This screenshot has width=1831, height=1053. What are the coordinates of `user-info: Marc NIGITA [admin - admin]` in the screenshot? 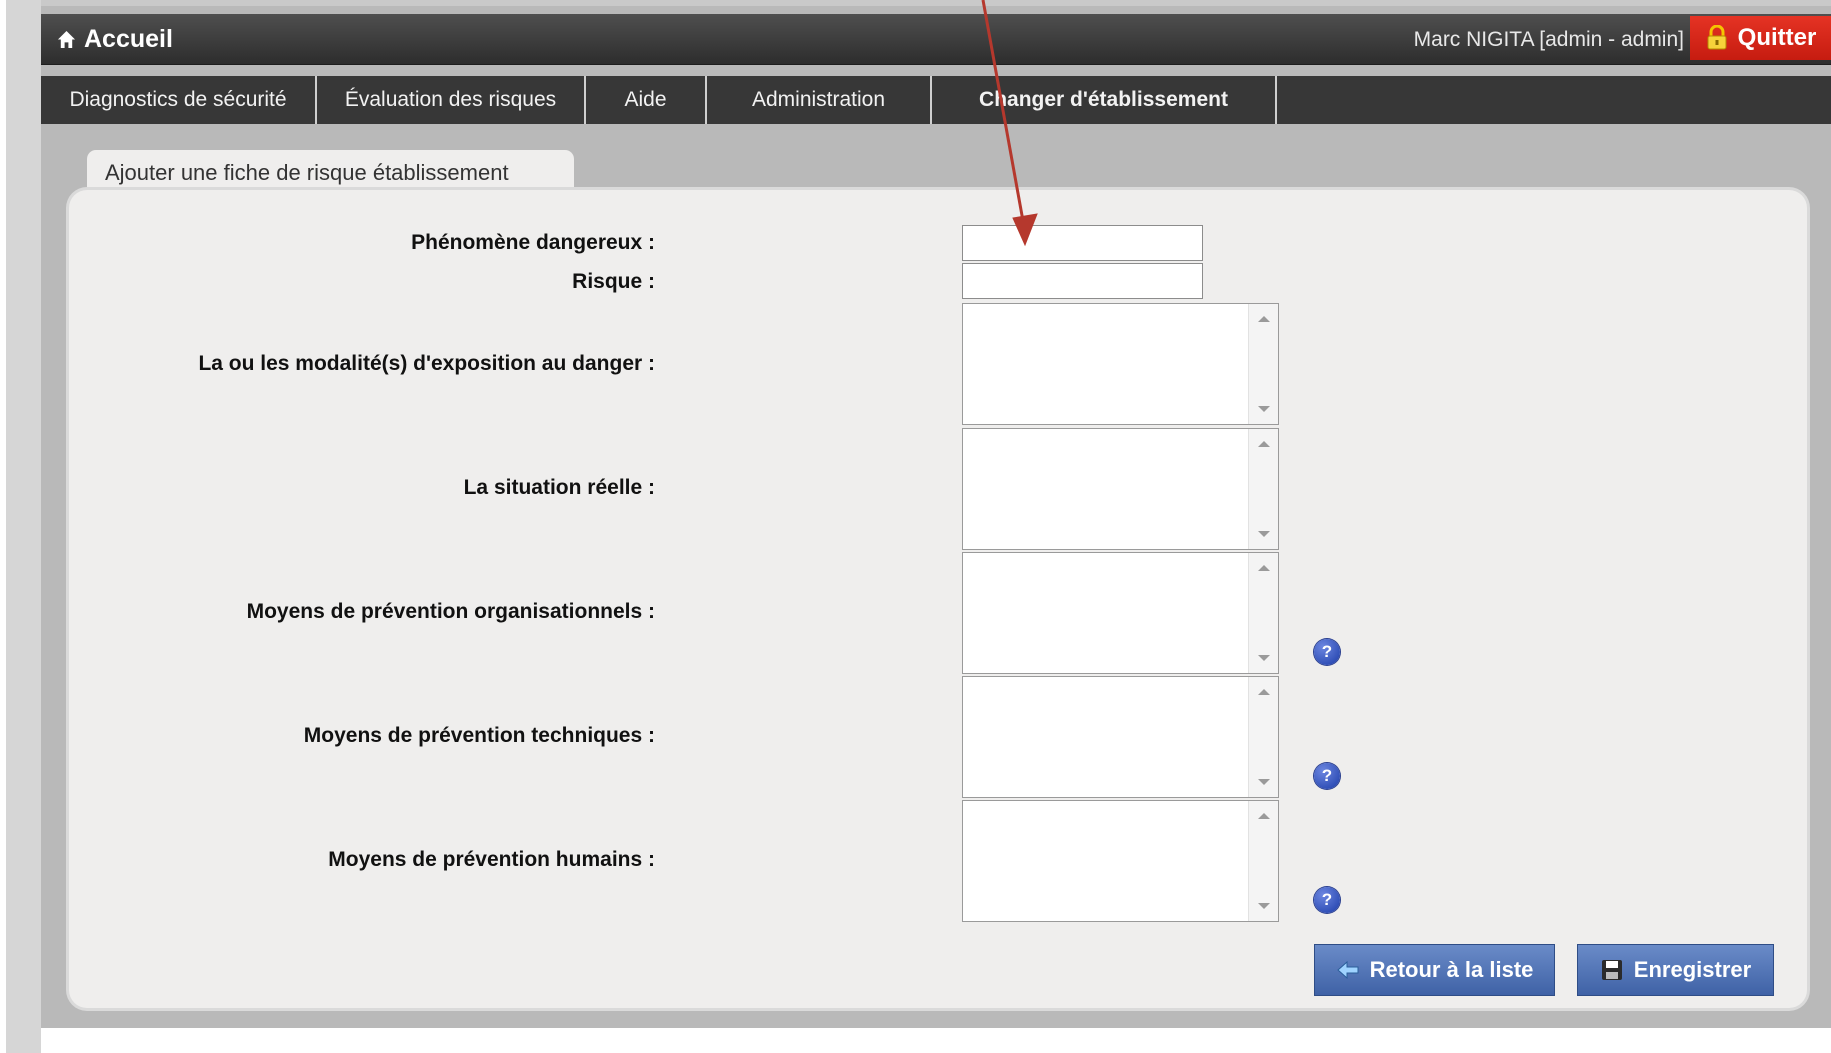 It's located at (1548, 39).